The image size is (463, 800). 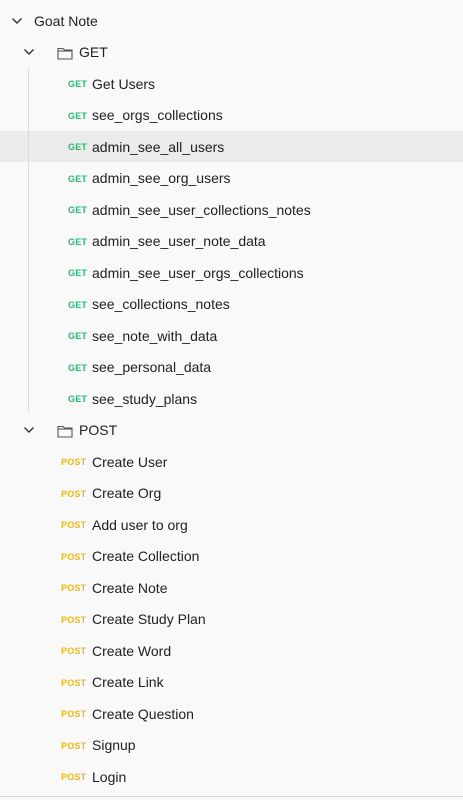 I want to click on request-name: Create Link, so click(x=128, y=682).